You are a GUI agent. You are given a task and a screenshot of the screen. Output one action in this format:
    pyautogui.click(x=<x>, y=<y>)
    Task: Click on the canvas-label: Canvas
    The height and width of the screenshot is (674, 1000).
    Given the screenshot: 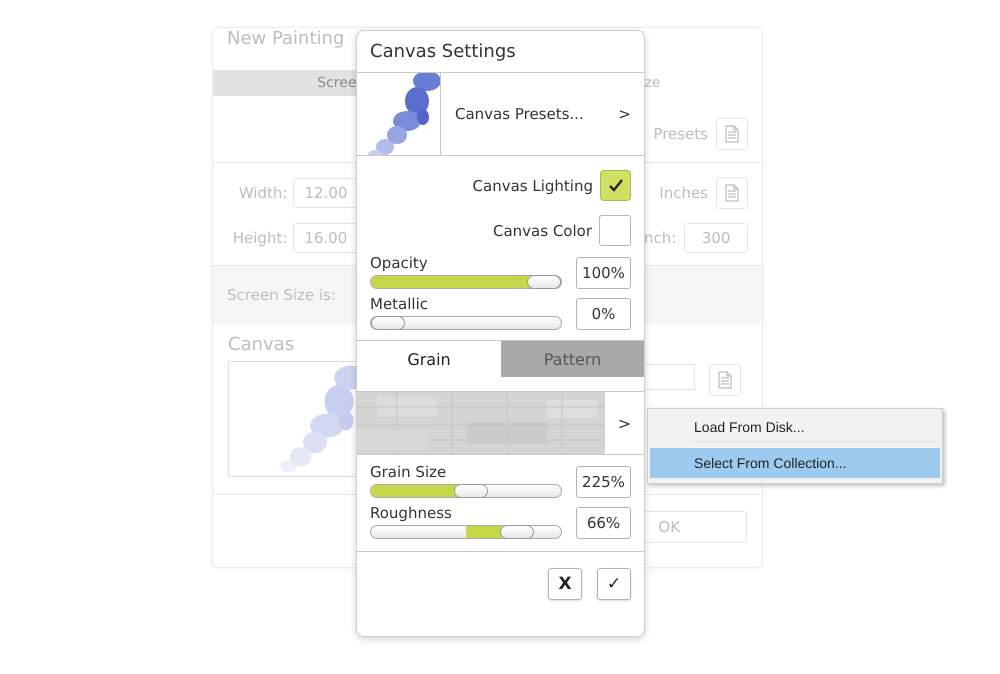 What is the action you would take?
    pyautogui.click(x=261, y=344)
    